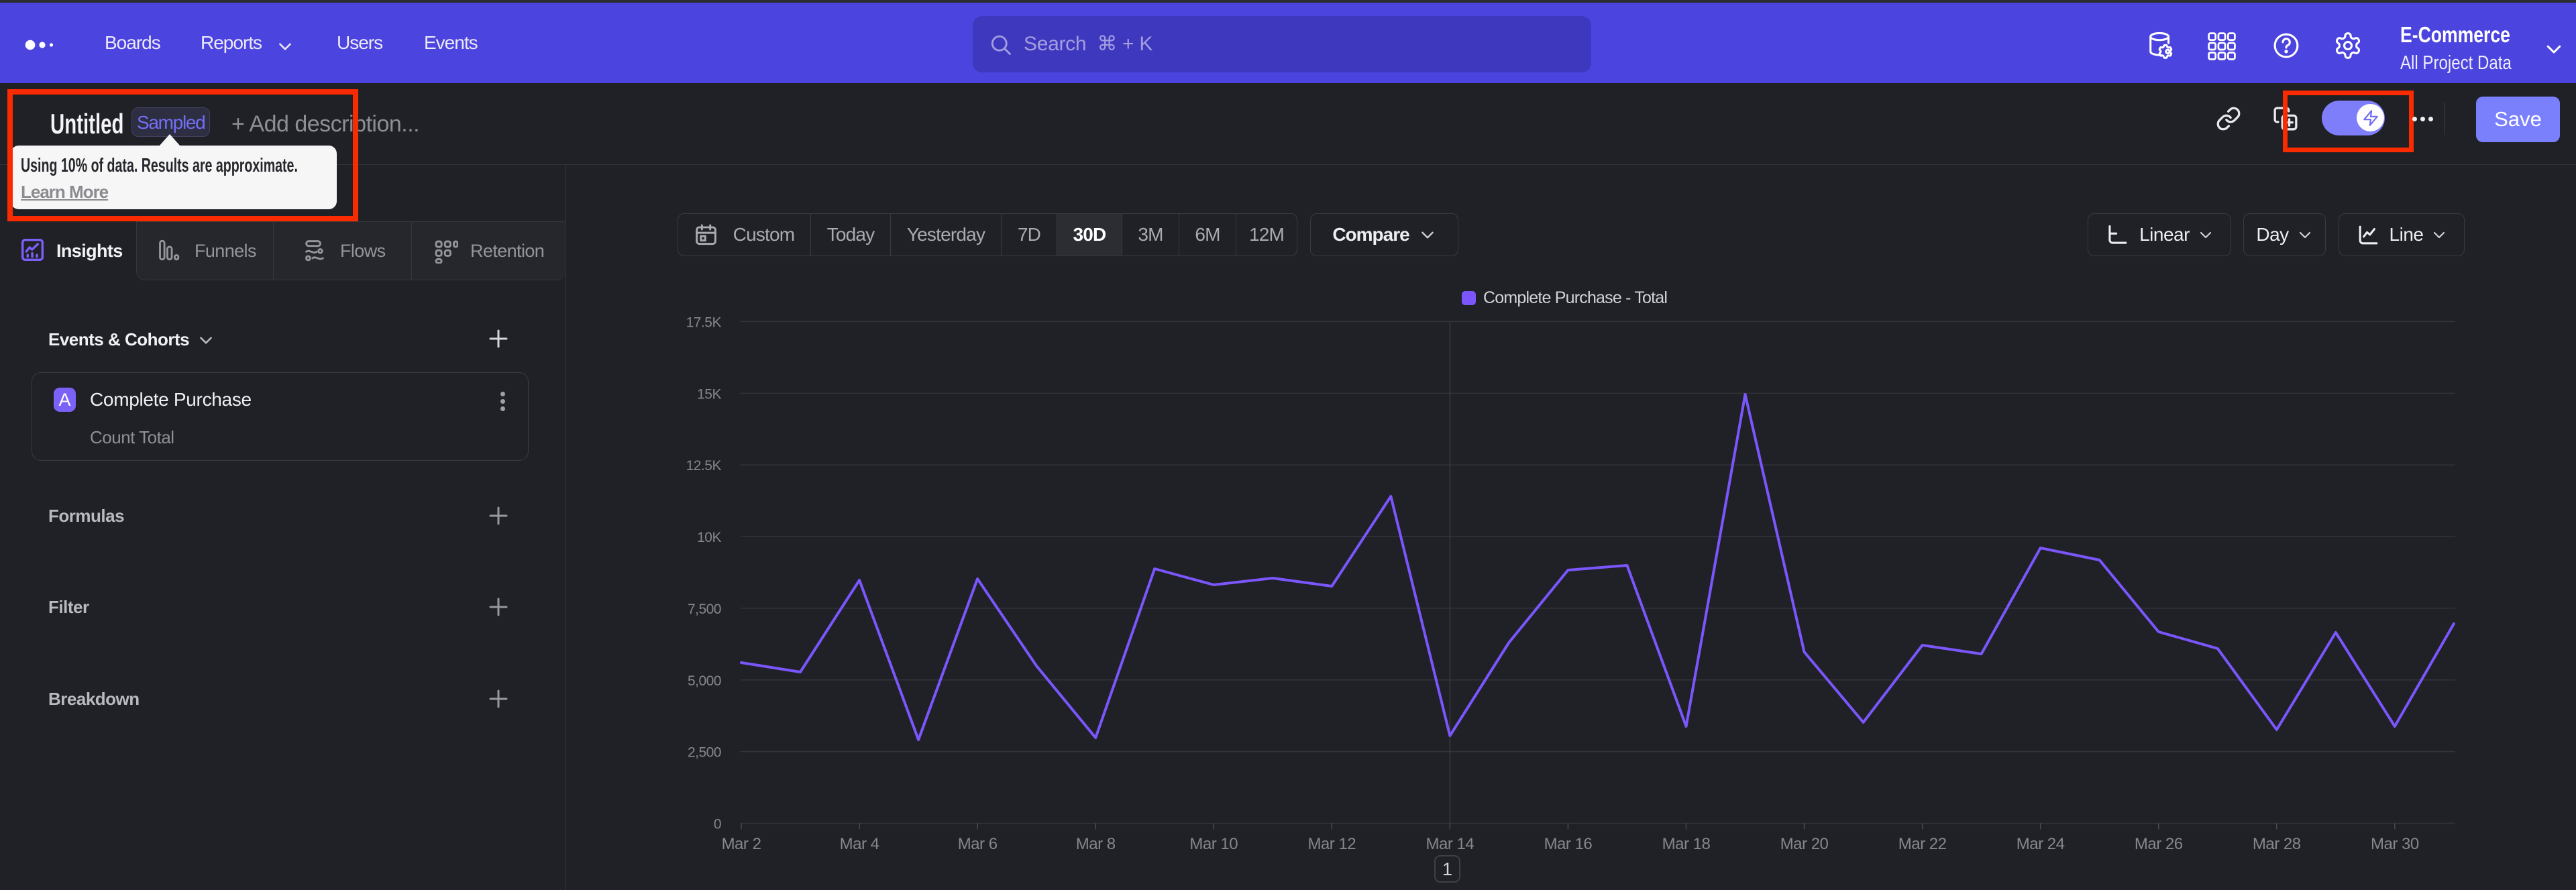 The height and width of the screenshot is (890, 2576). Describe the element at coordinates (709, 394) in the screenshot. I see `svg-text: 15K` at that location.